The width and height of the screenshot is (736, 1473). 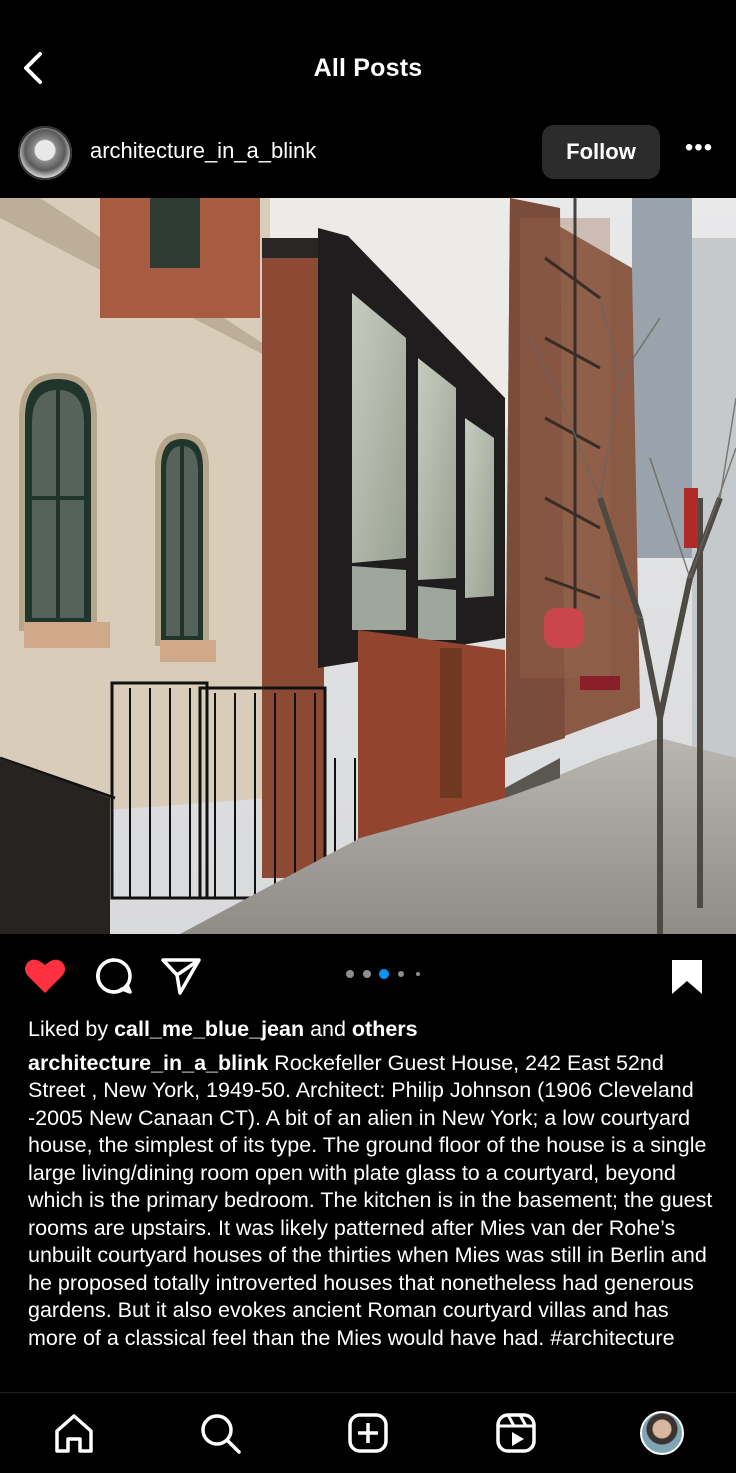 I want to click on share-send-icon, so click(x=181, y=976).